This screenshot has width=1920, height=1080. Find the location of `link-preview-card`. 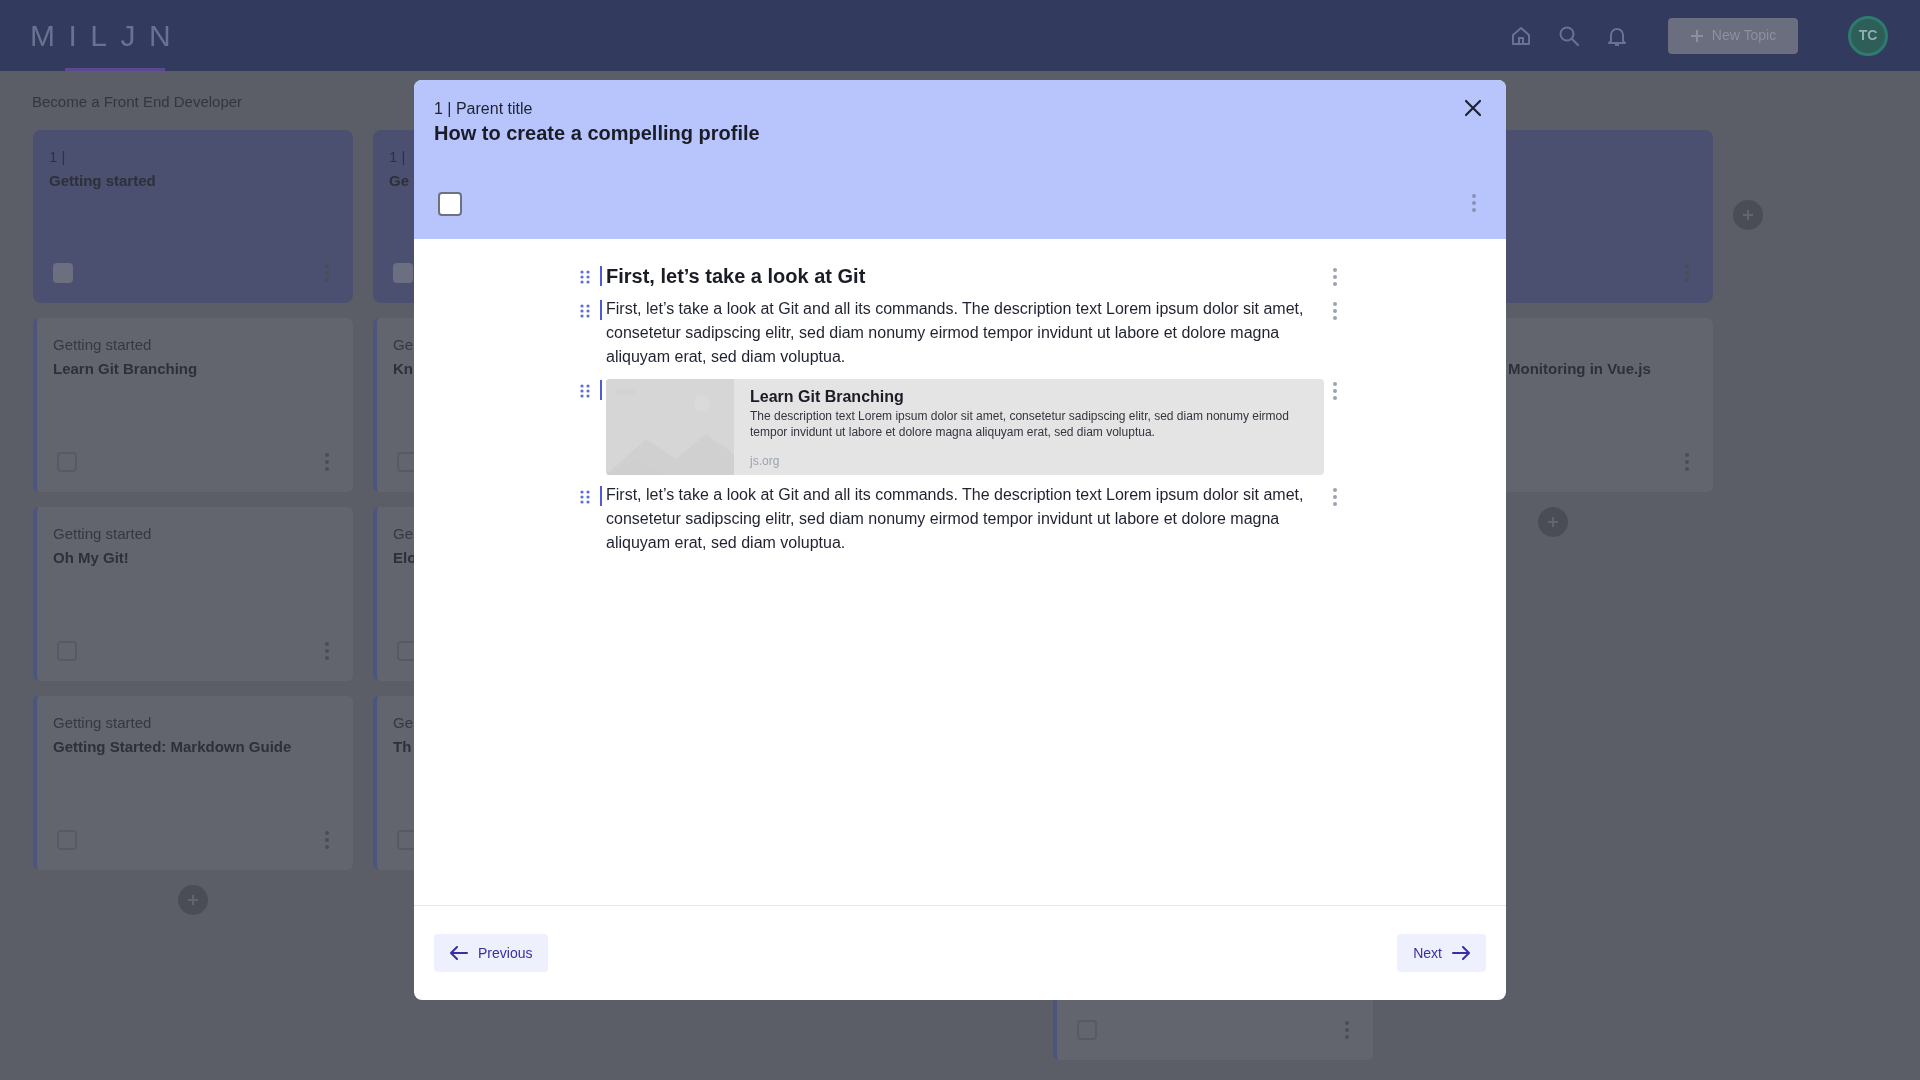

link-preview-card is located at coordinates (965, 427).